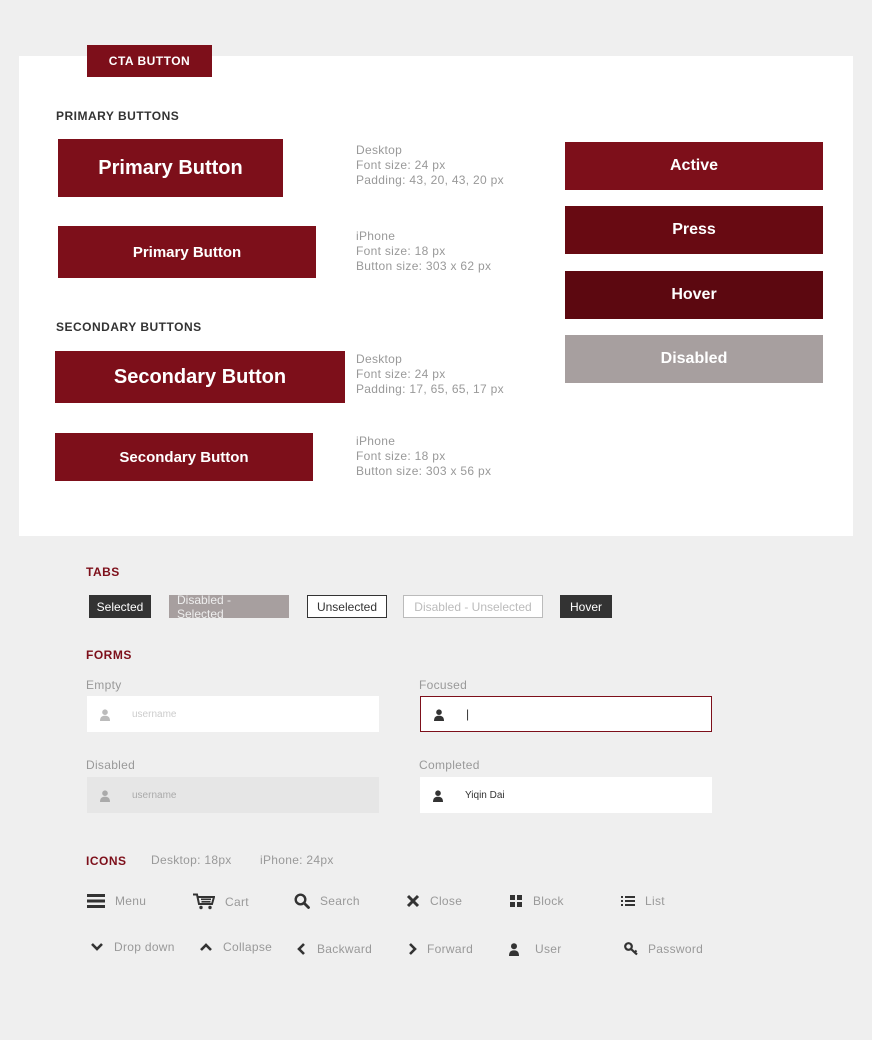  What do you see at coordinates (468, 714) in the screenshot?
I see `text-cursor: |` at bounding box center [468, 714].